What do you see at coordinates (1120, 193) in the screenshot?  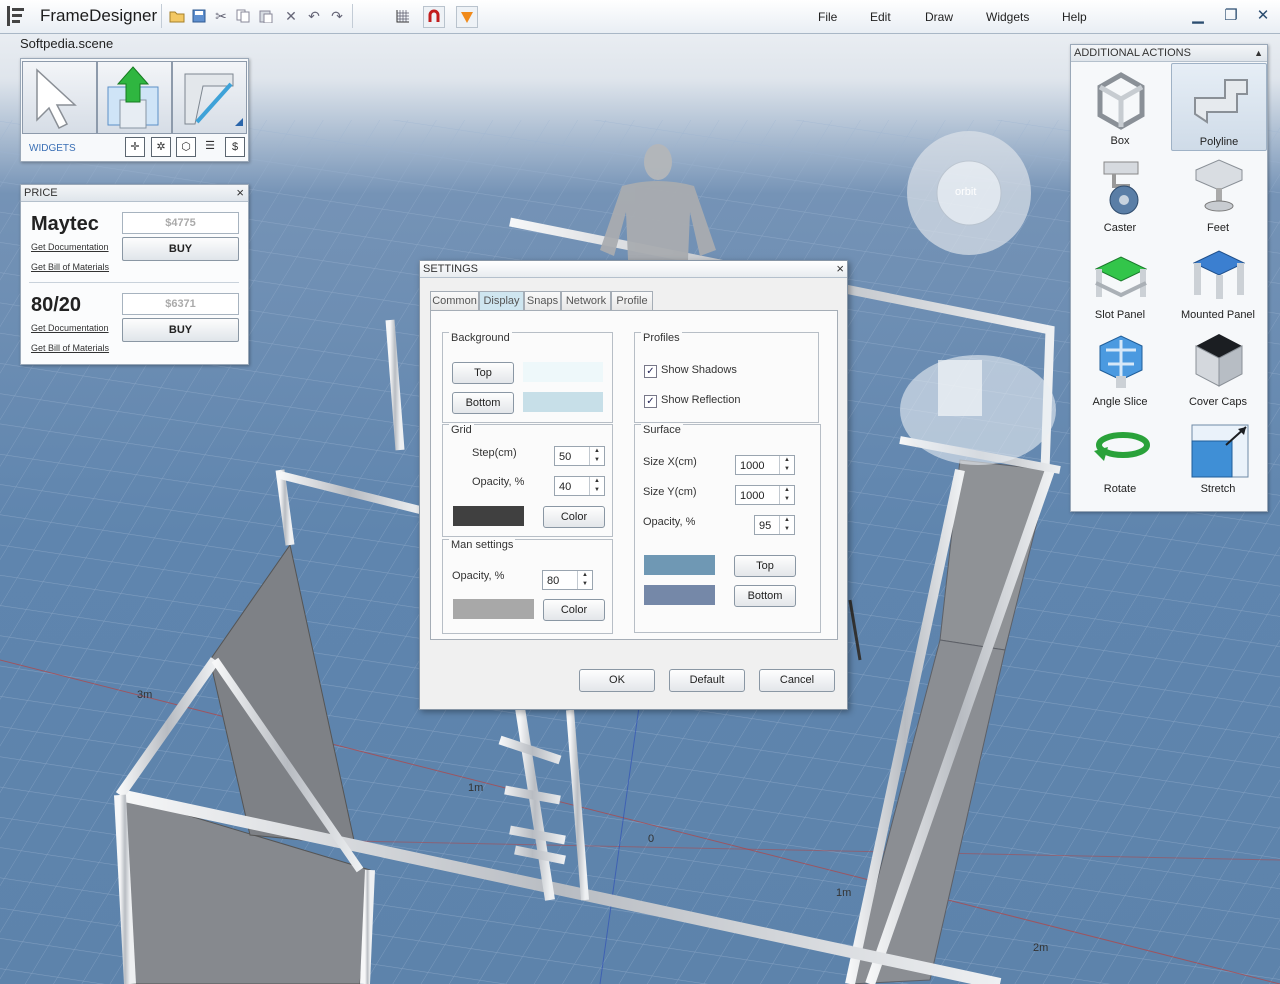 I see `action-caster: Caster` at bounding box center [1120, 193].